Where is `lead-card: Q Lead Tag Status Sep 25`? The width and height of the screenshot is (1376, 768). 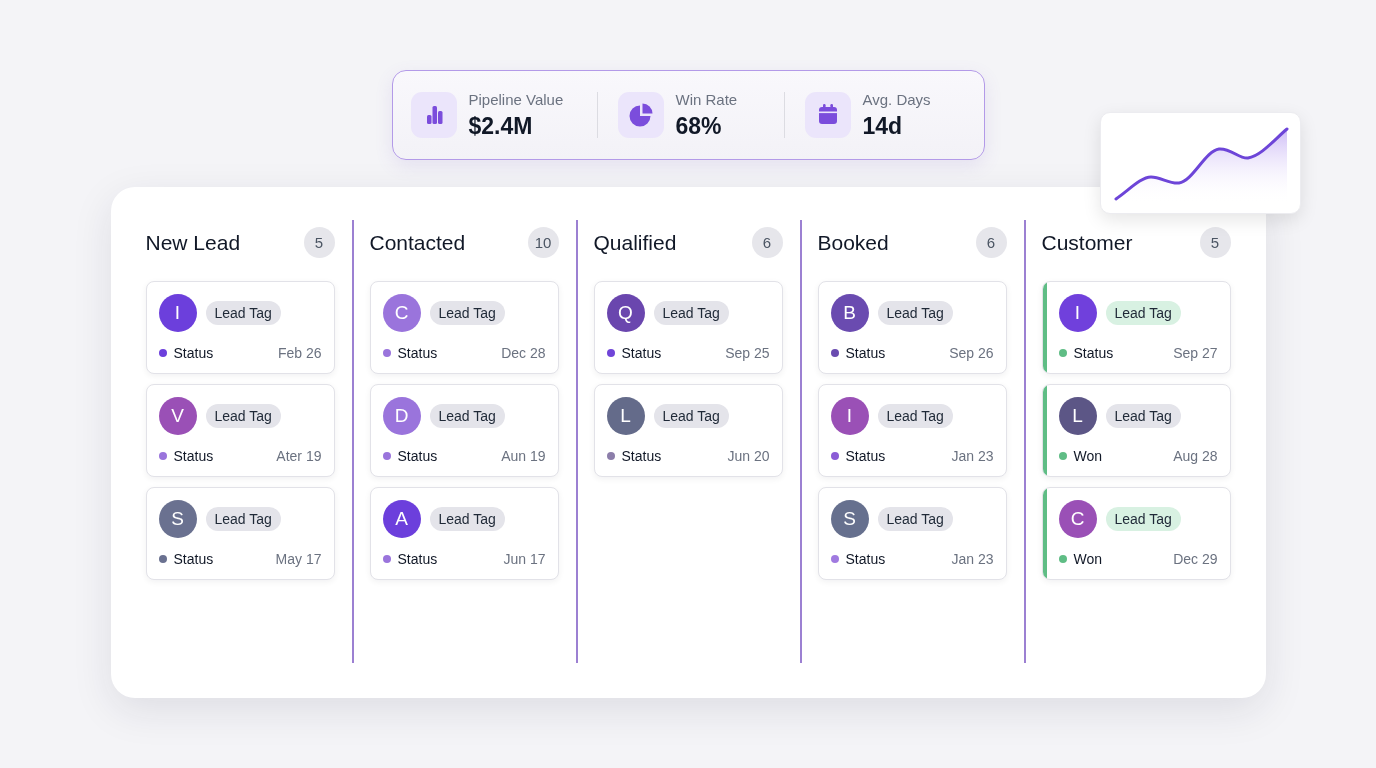 lead-card: Q Lead Tag Status Sep 25 is located at coordinates (688, 327).